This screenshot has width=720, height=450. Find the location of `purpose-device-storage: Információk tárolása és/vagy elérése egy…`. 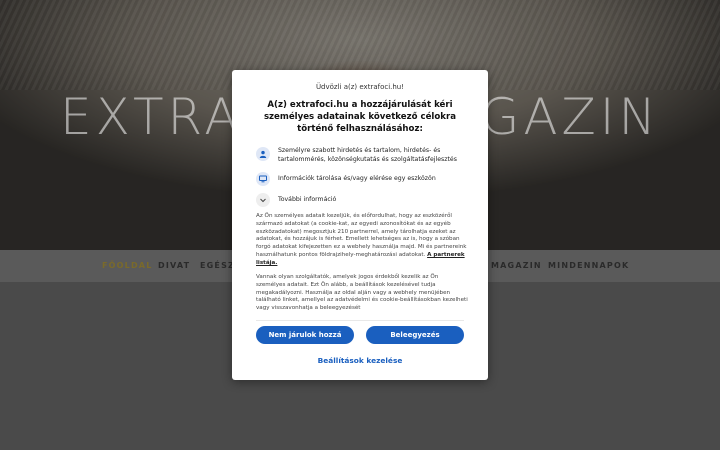

purpose-device-storage: Információk tárolása és/vagy elérése egy… is located at coordinates (361, 179).